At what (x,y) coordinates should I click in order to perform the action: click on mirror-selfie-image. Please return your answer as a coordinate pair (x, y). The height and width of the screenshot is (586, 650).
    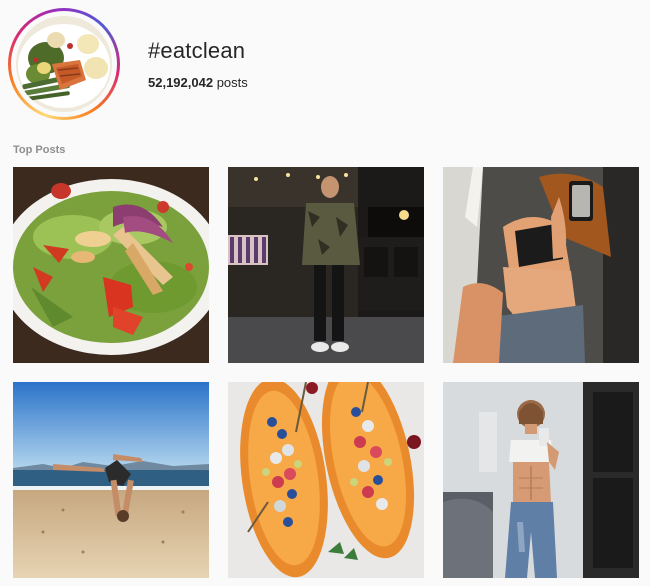
    Looking at the image, I should click on (541, 265).